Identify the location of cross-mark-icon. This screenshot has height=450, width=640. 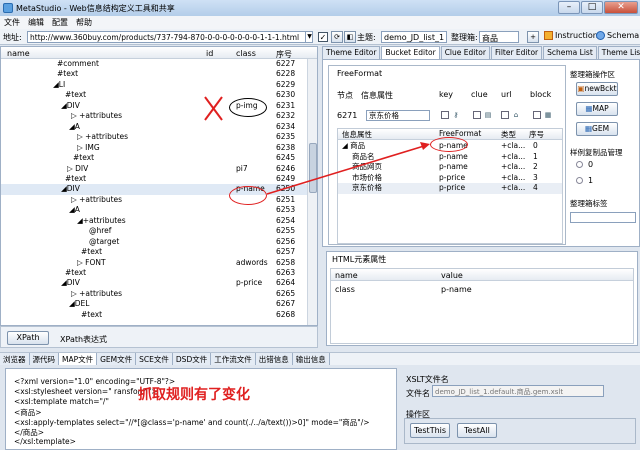
(213, 108).